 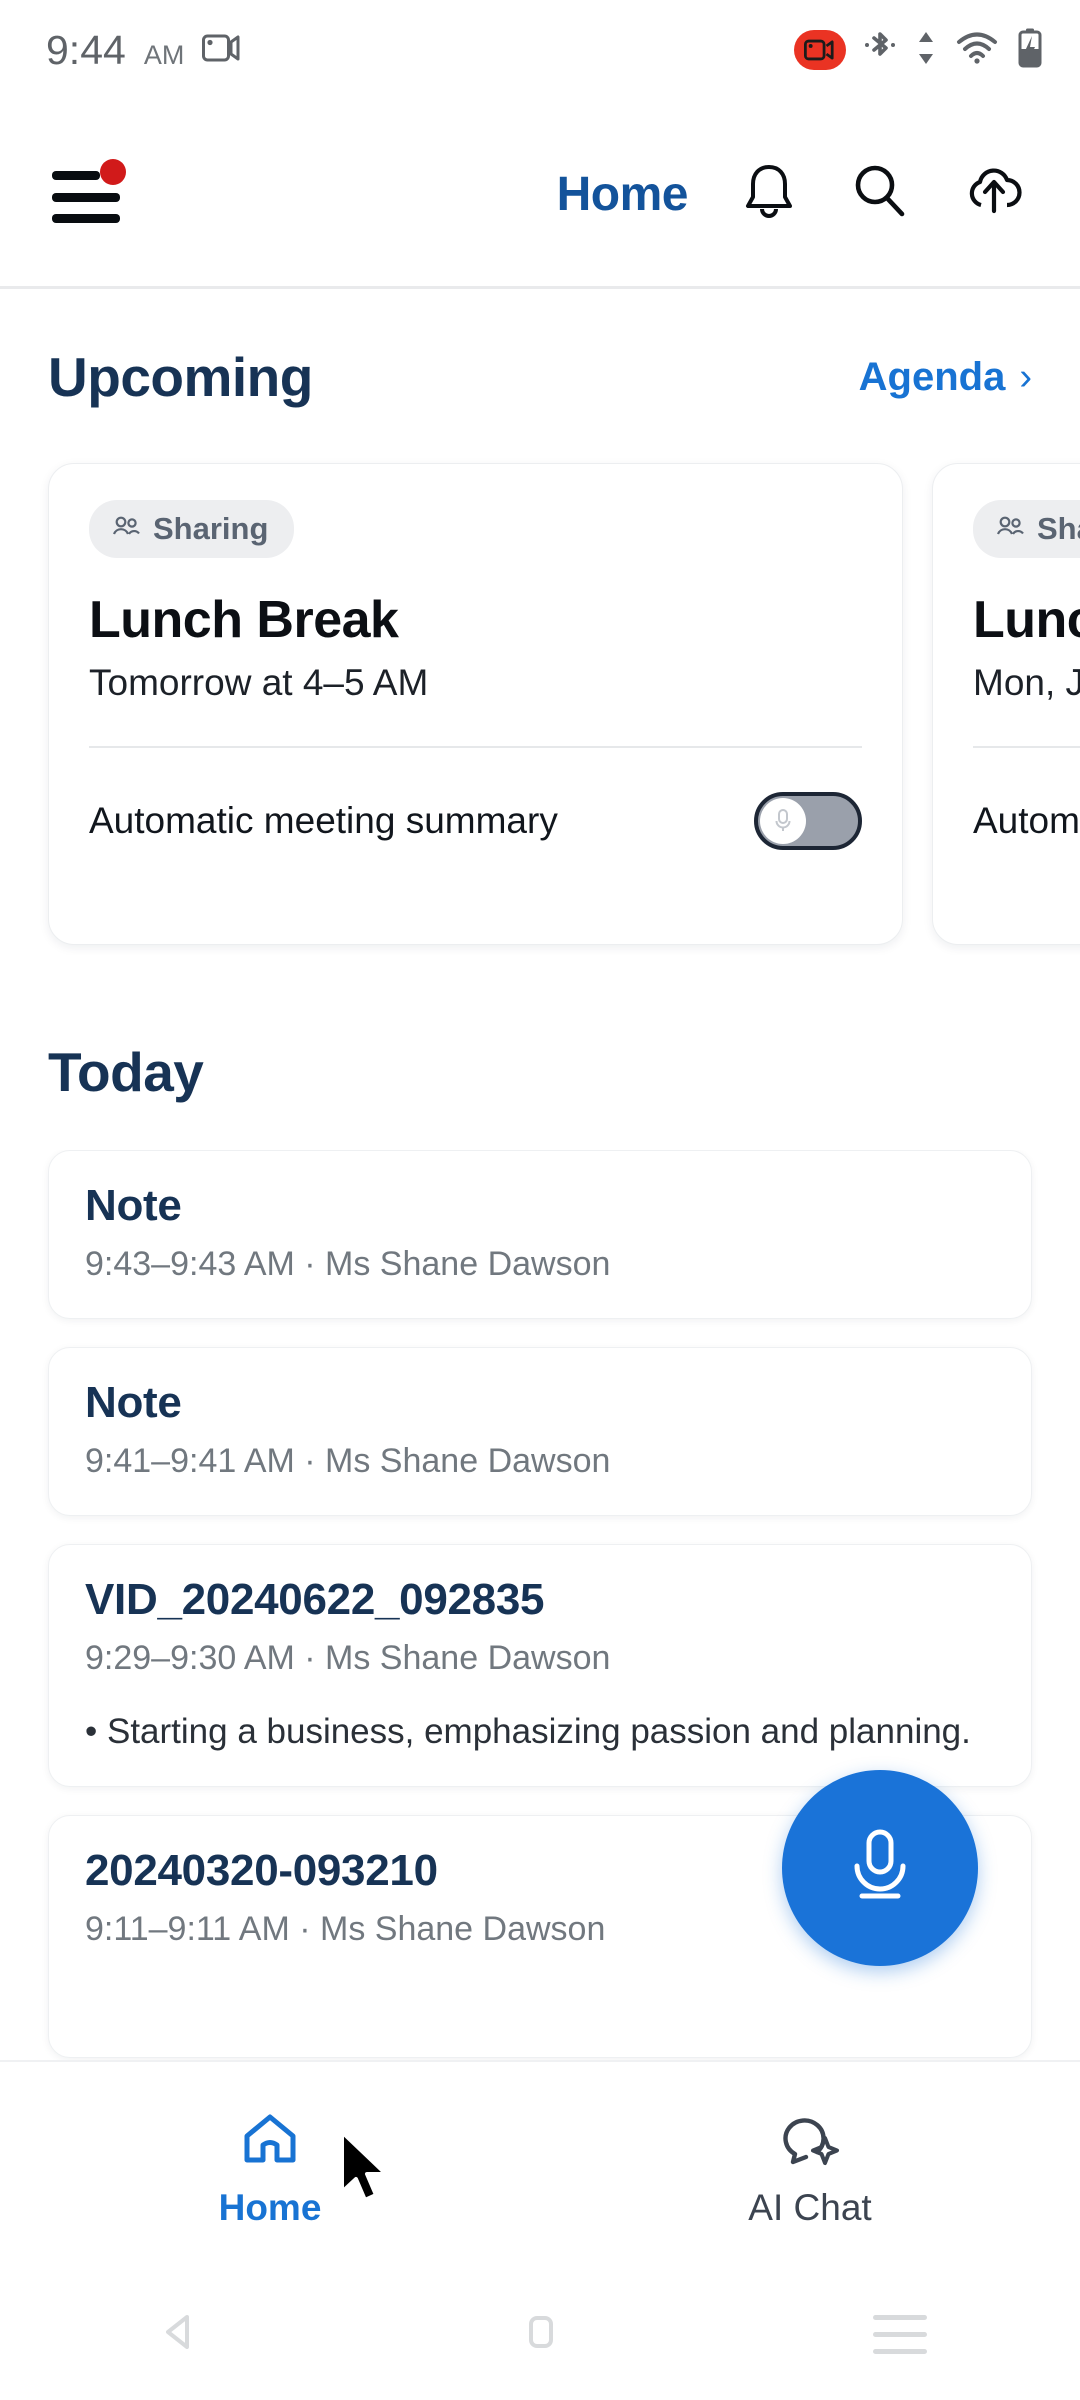 What do you see at coordinates (540, 1072) in the screenshot?
I see `today-section-header: Today` at bounding box center [540, 1072].